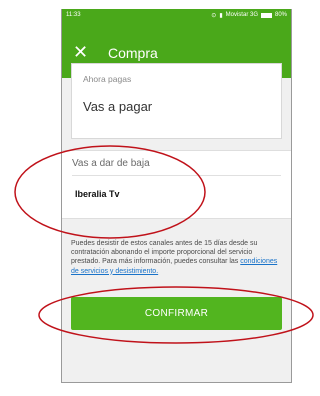 Image resolution: width=320 pixels, height=396 pixels. I want to click on confirm-button: CONFIRMAR, so click(176, 313).